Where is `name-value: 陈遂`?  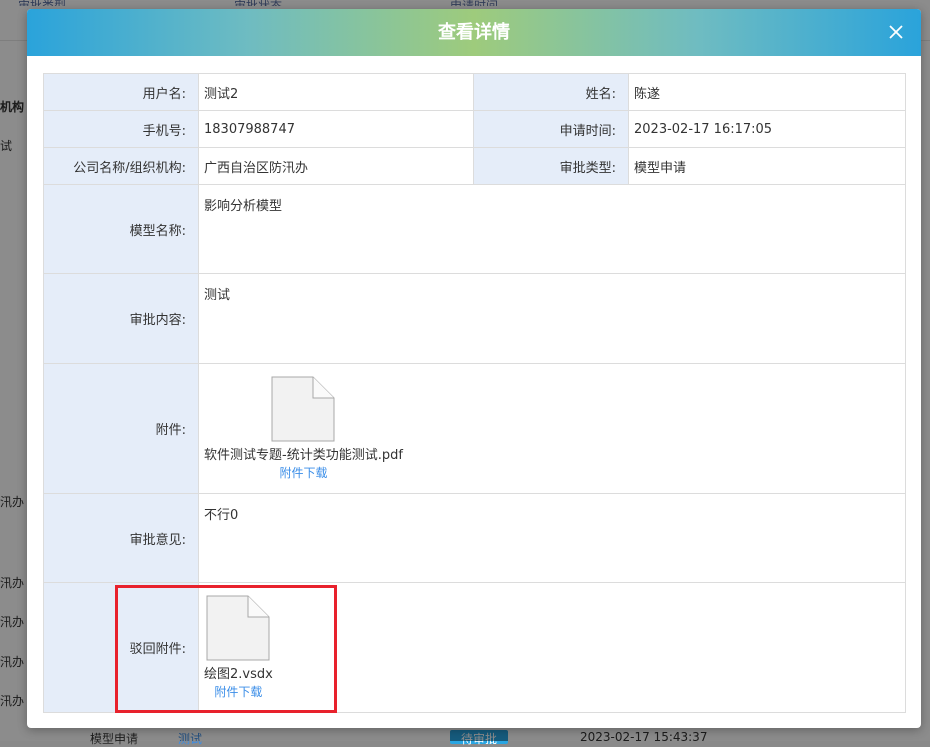 name-value: 陈遂 is located at coordinates (767, 92).